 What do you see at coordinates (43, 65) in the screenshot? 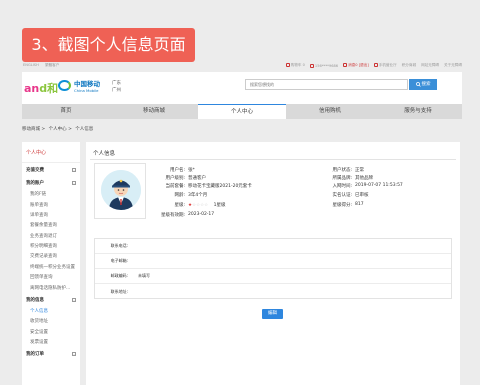
I see `language-links: ENGLISH 繁體客户` at bounding box center [43, 65].